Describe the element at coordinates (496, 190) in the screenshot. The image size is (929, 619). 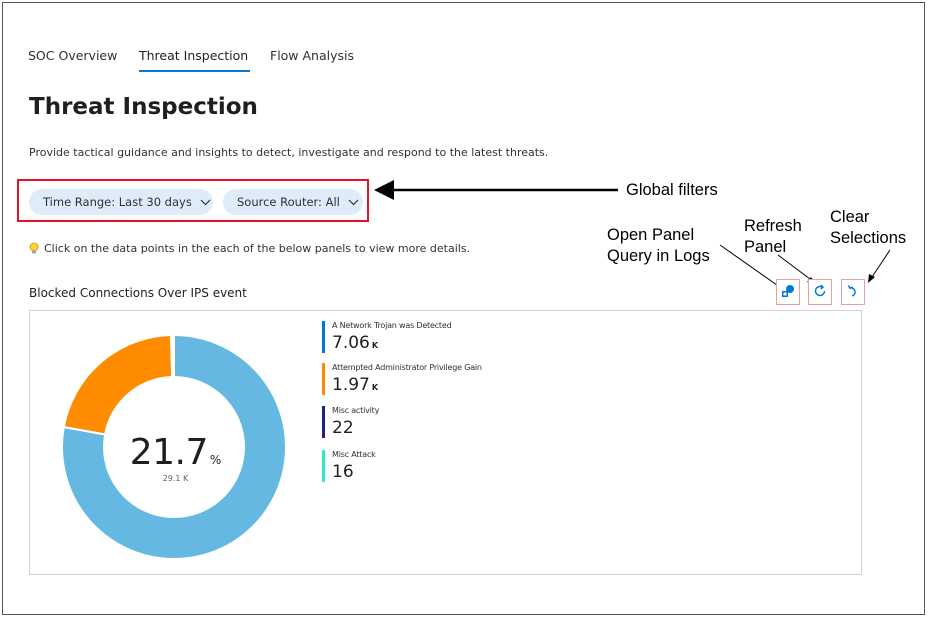
I see `global-filters-arrow` at that location.